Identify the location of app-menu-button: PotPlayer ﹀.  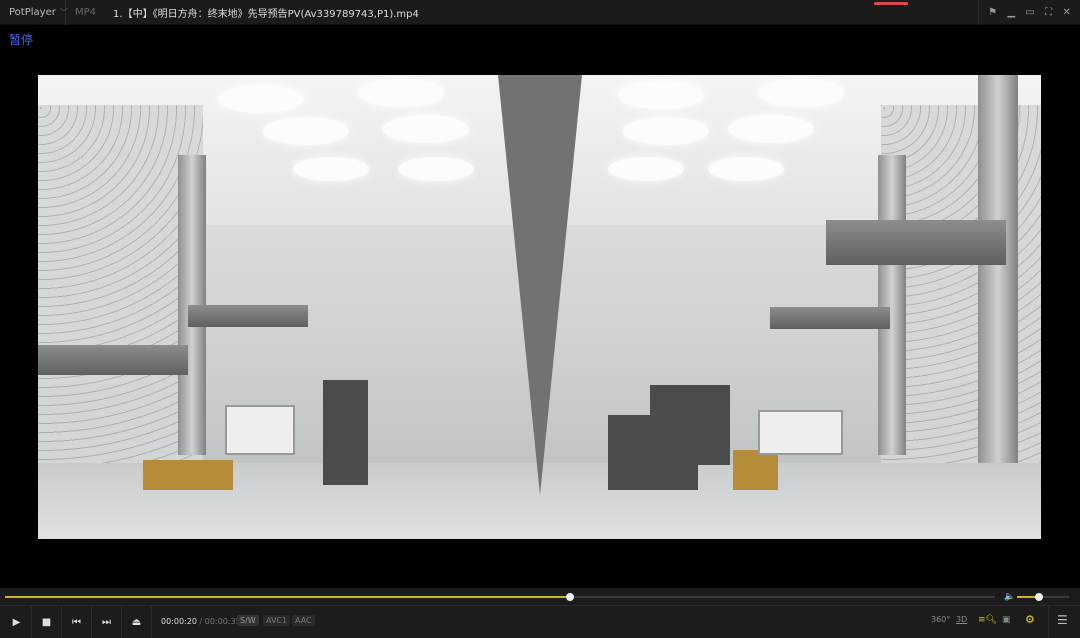
(34, 12).